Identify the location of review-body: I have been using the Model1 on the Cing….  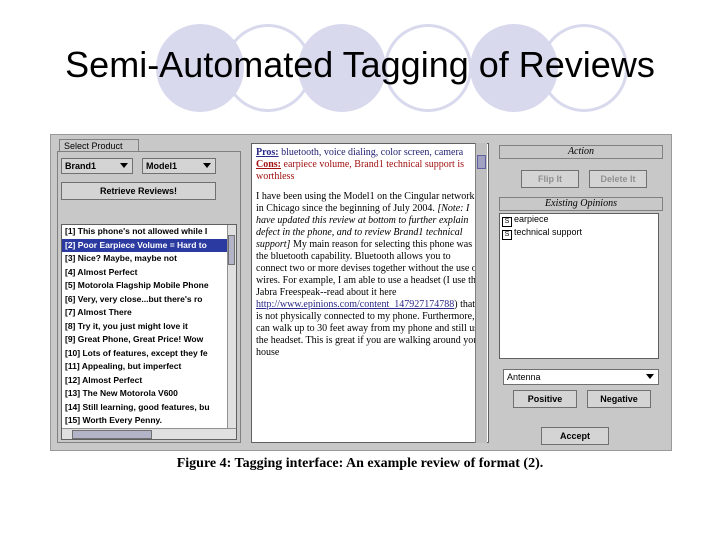
(370, 275).